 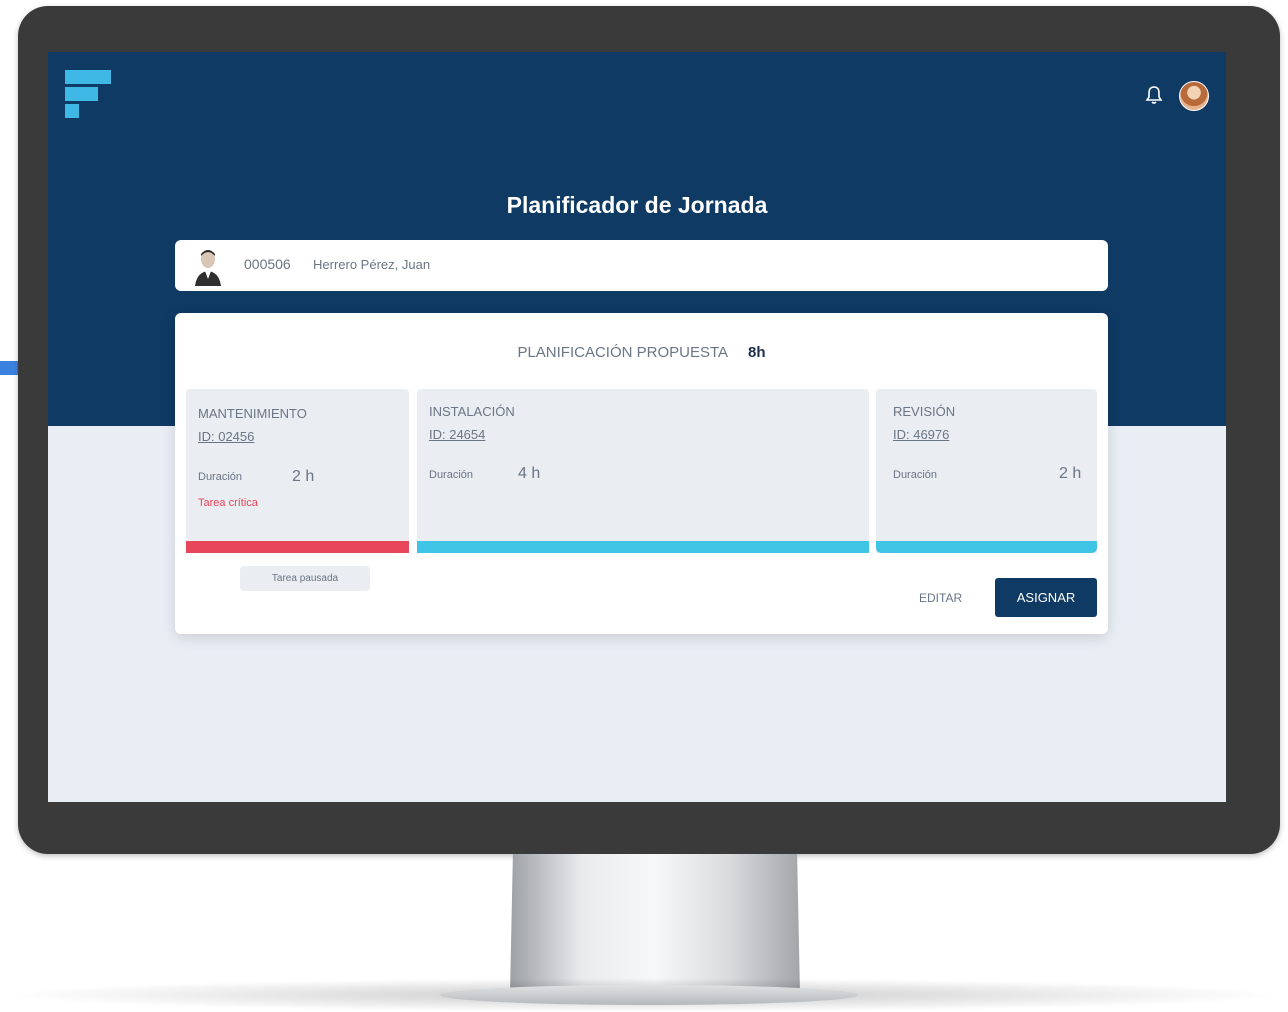 What do you see at coordinates (89, 95) in the screenshot?
I see `logo-icon` at bounding box center [89, 95].